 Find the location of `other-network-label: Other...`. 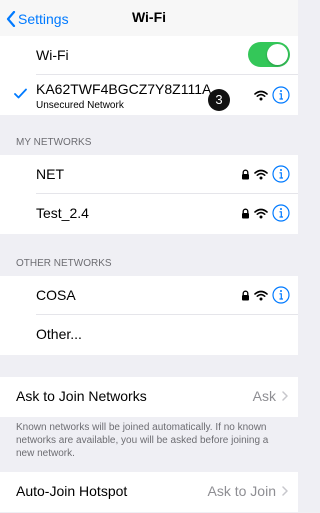

other-network-label: Other... is located at coordinates (59, 334).